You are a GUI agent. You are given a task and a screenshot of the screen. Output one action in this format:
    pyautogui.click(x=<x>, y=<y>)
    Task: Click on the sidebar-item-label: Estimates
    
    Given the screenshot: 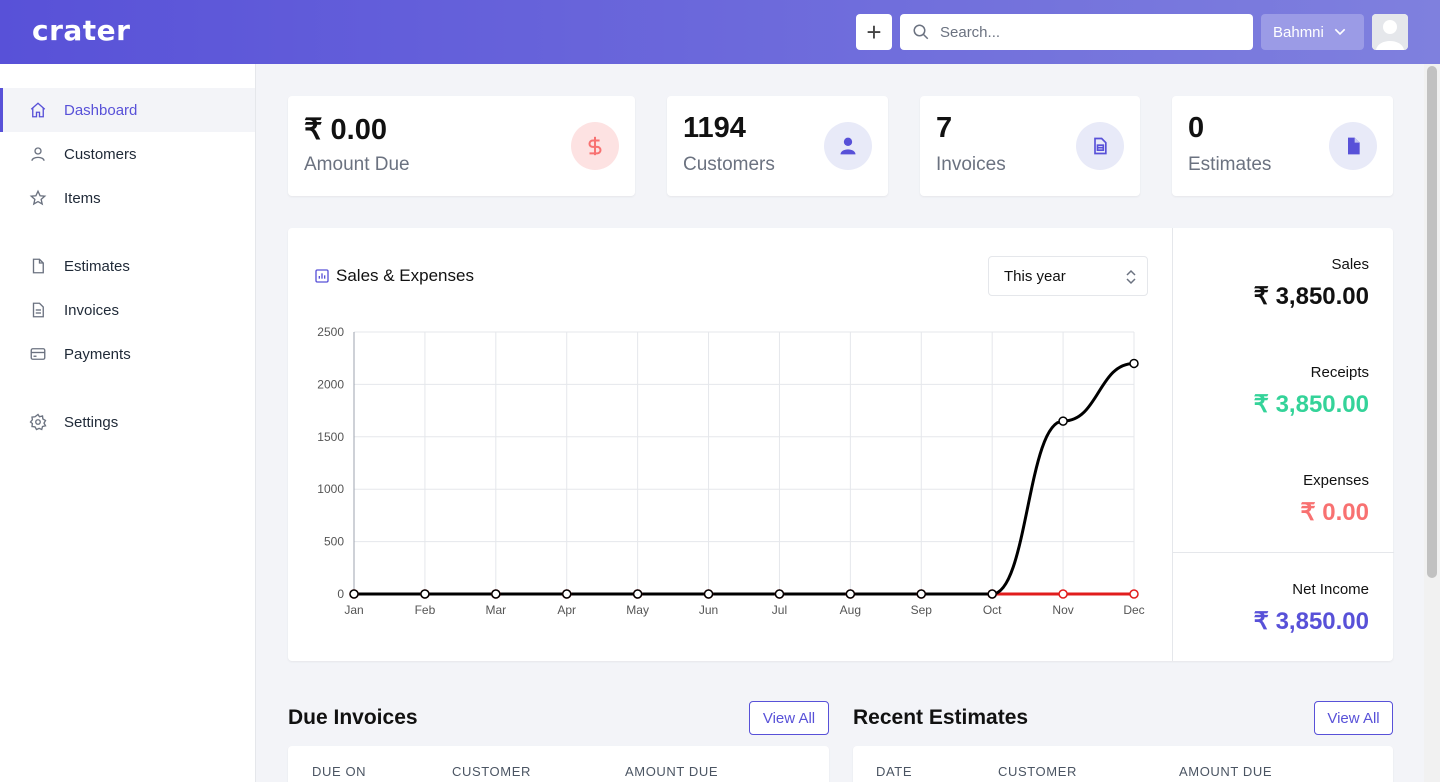 What is the action you would take?
    pyautogui.click(x=97, y=266)
    